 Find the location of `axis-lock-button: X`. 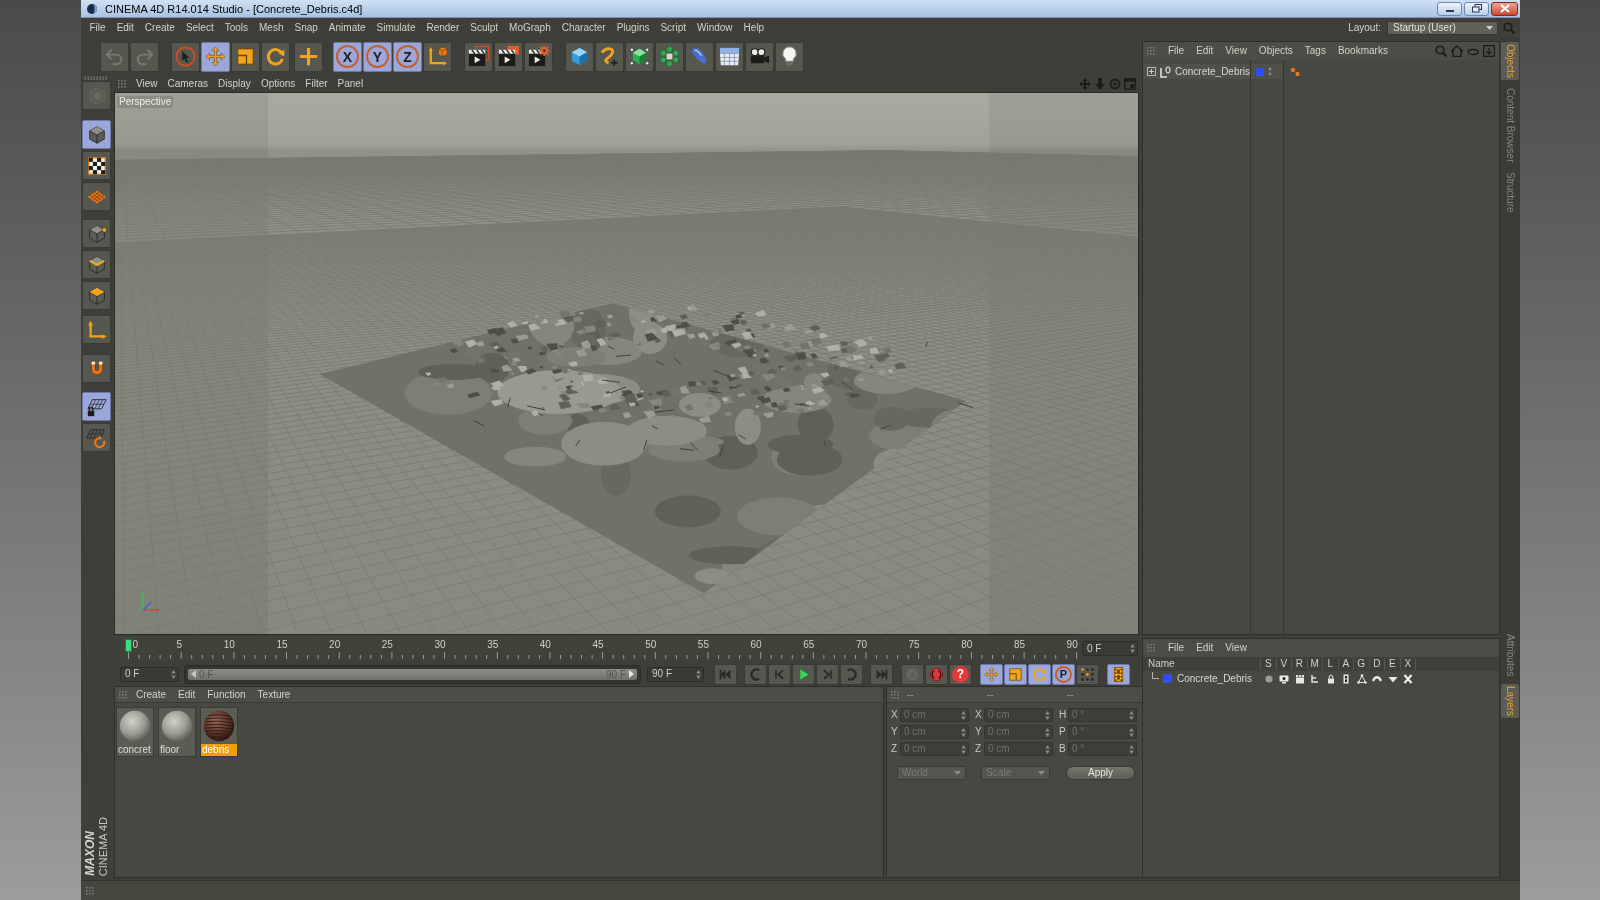

axis-lock-button: X is located at coordinates (347, 56).